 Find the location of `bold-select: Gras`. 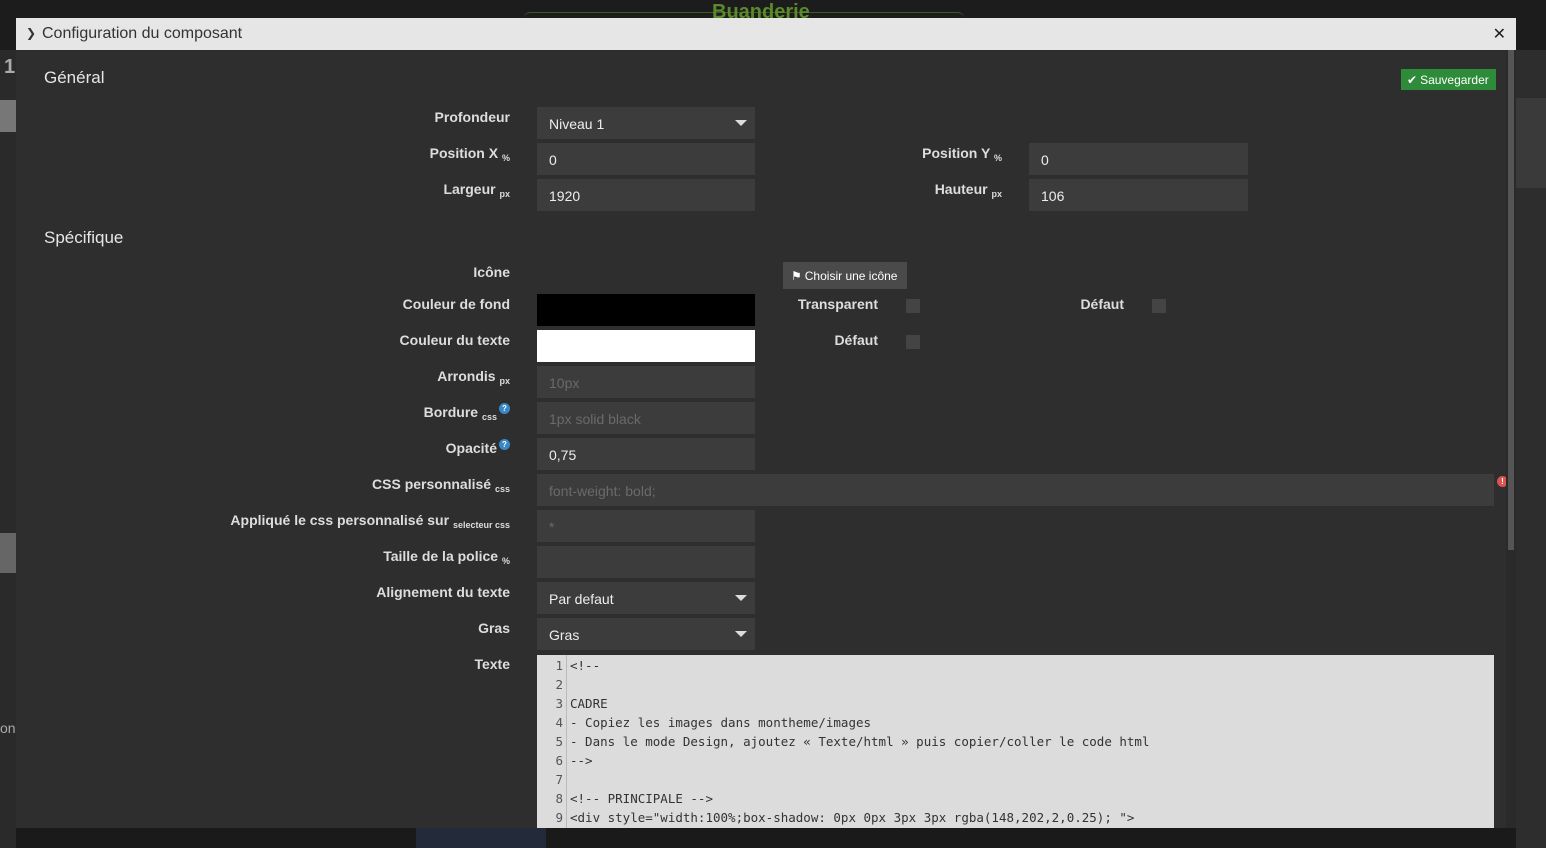

bold-select: Gras is located at coordinates (646, 634).